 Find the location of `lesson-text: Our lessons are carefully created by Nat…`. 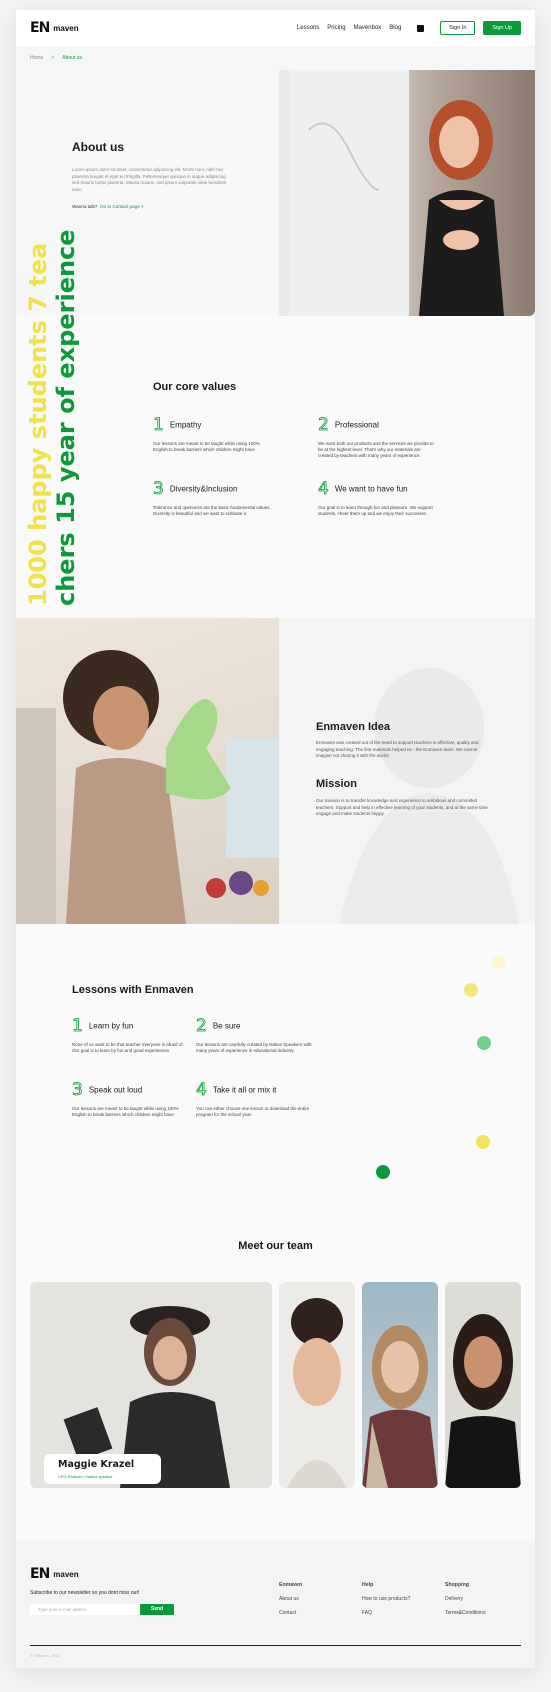

lesson-text: Our lessons are carefully created by Nat… is located at coordinates (254, 1048).